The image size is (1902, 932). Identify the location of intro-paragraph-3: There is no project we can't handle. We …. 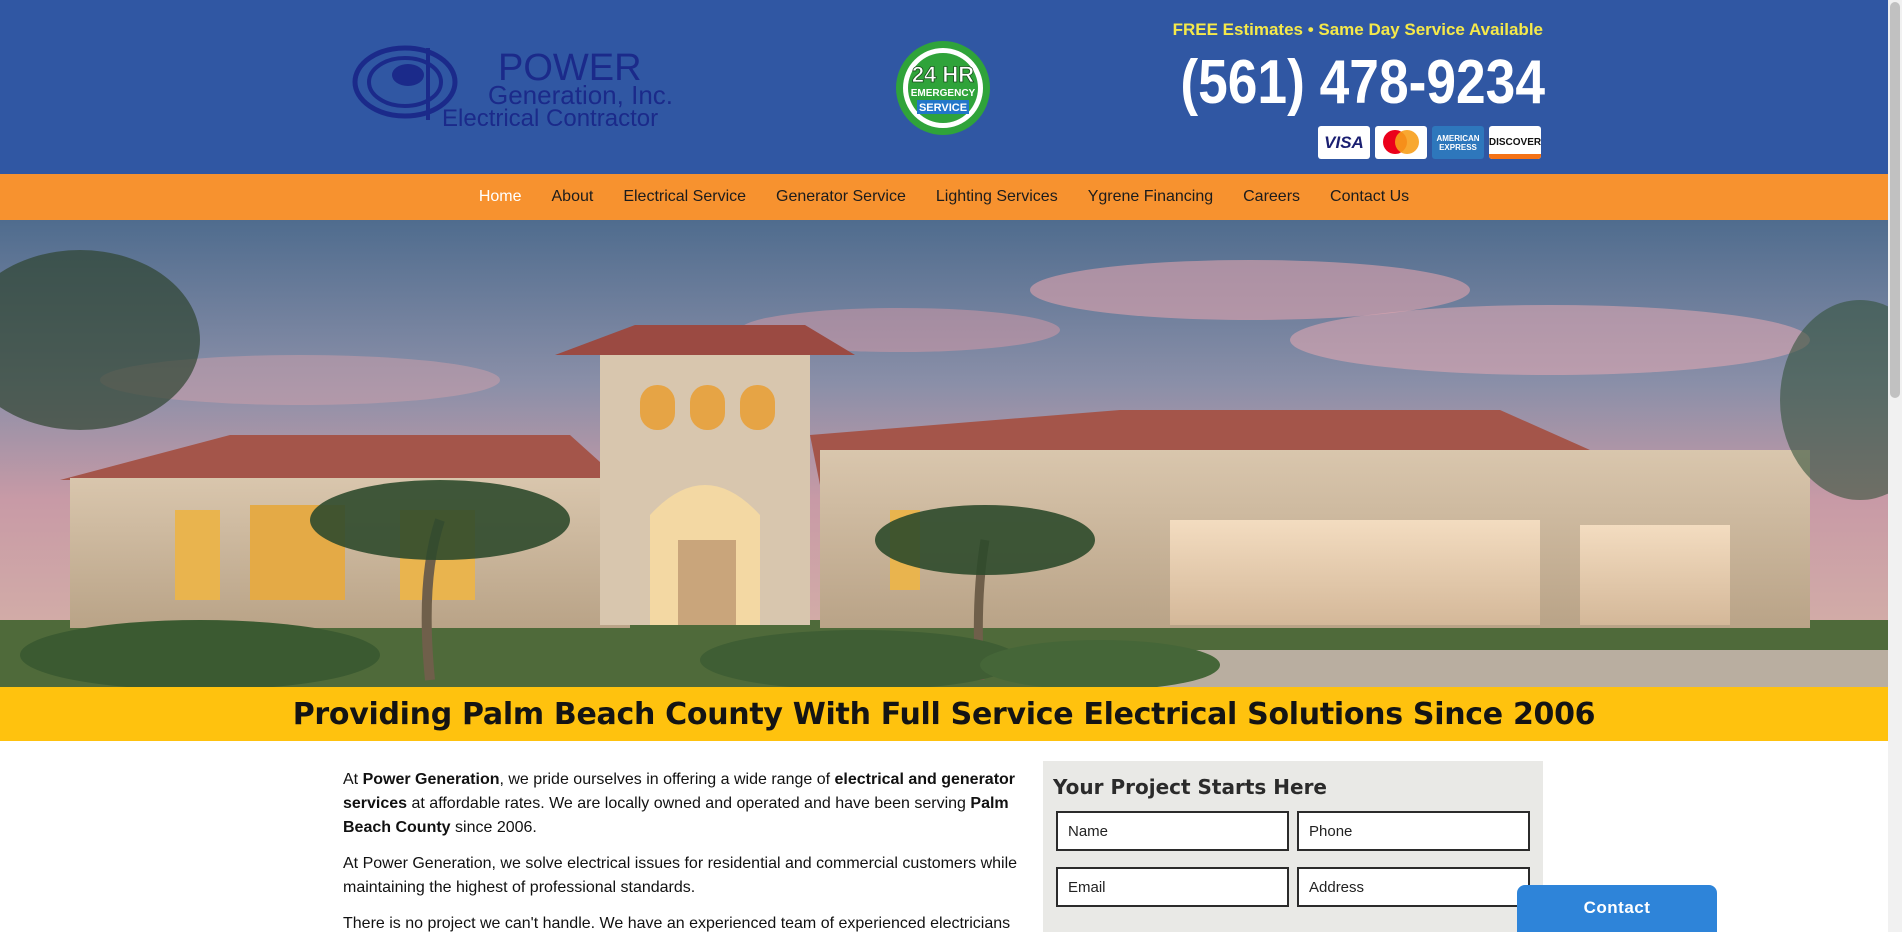
(677, 923).